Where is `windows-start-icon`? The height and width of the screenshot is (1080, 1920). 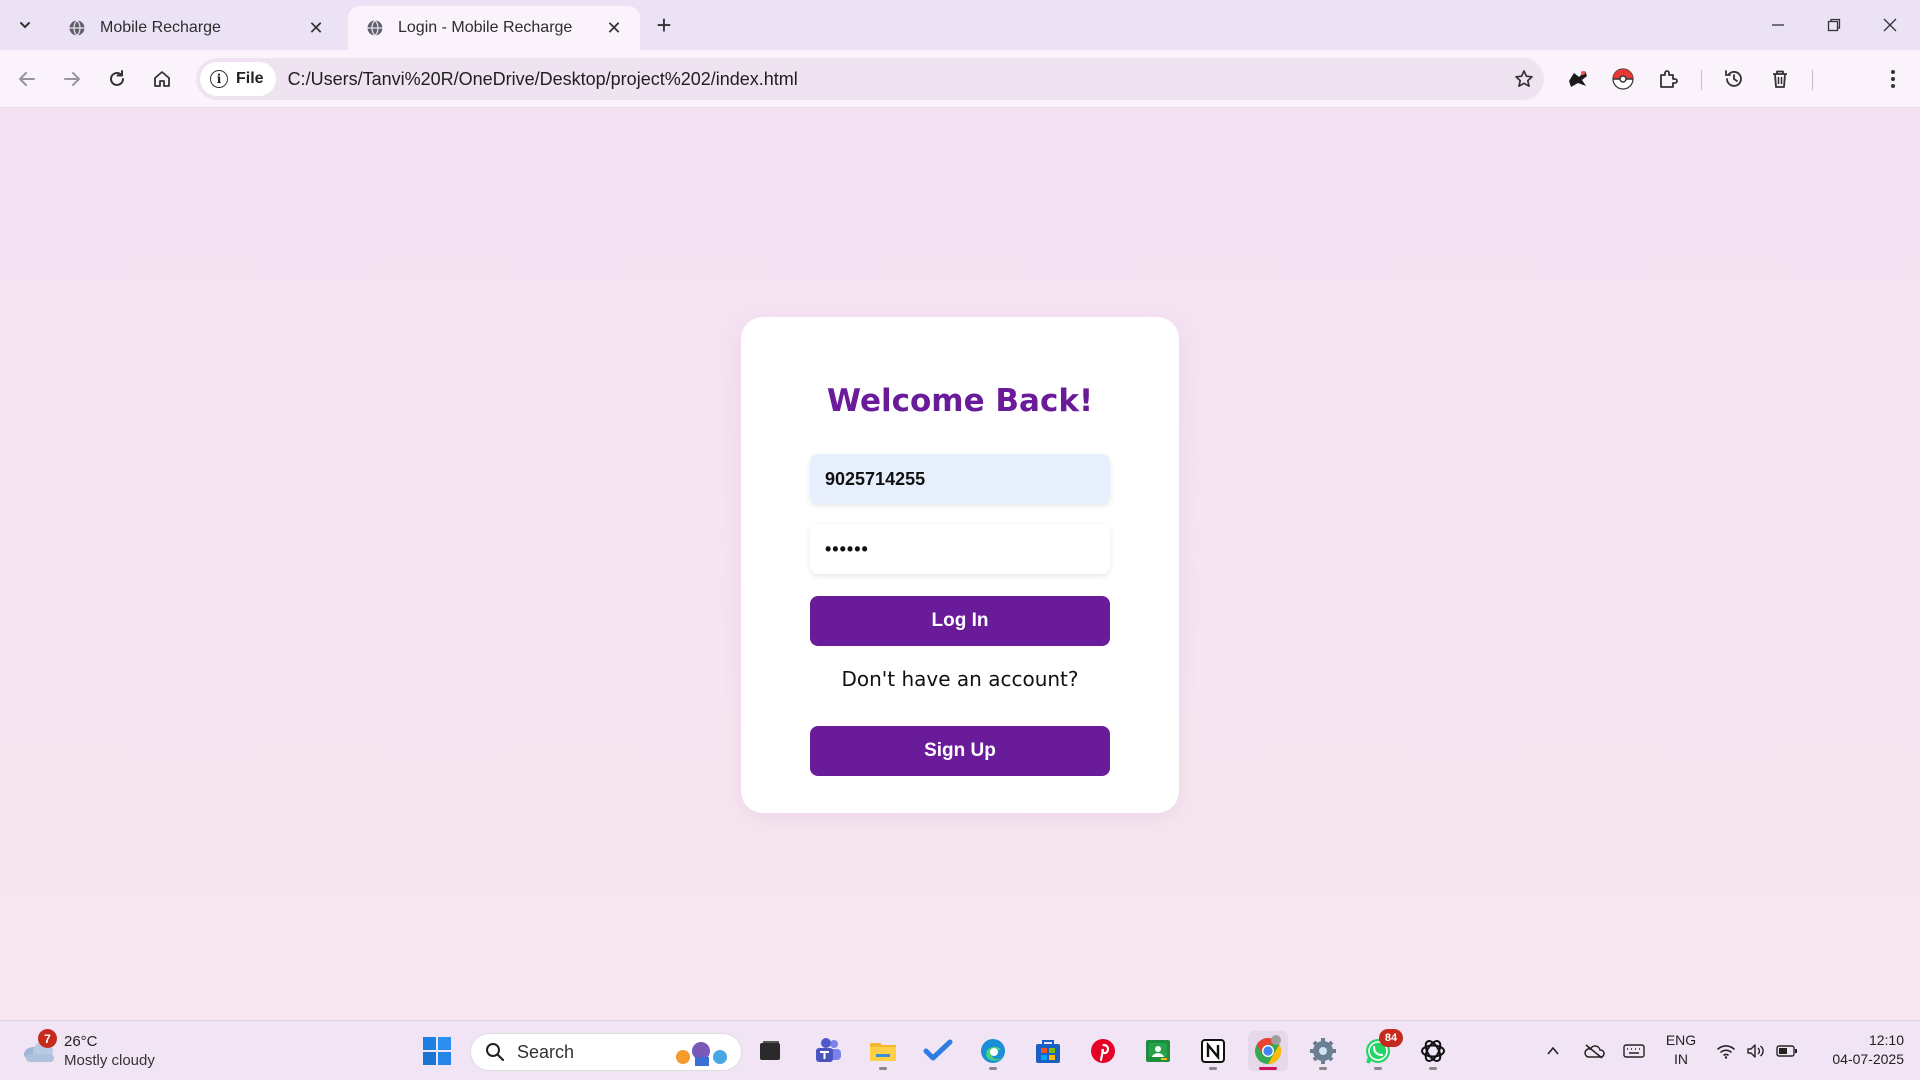 windows-start-icon is located at coordinates (437, 1051).